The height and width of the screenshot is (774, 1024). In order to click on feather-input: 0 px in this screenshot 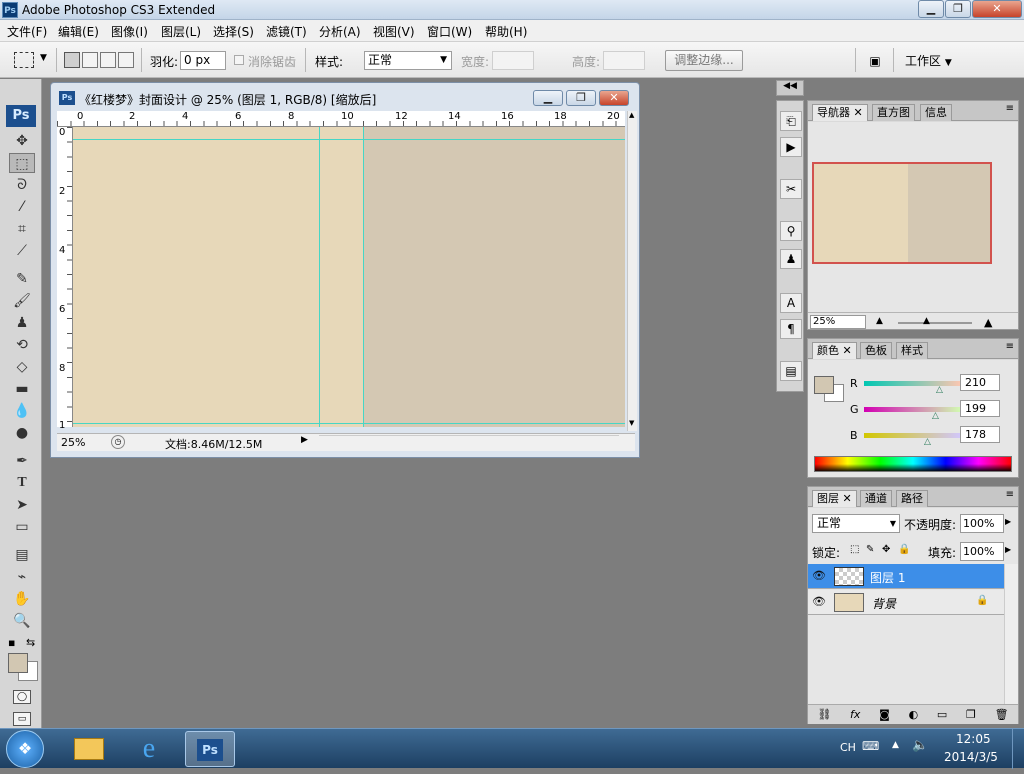, I will do `click(203, 60)`.